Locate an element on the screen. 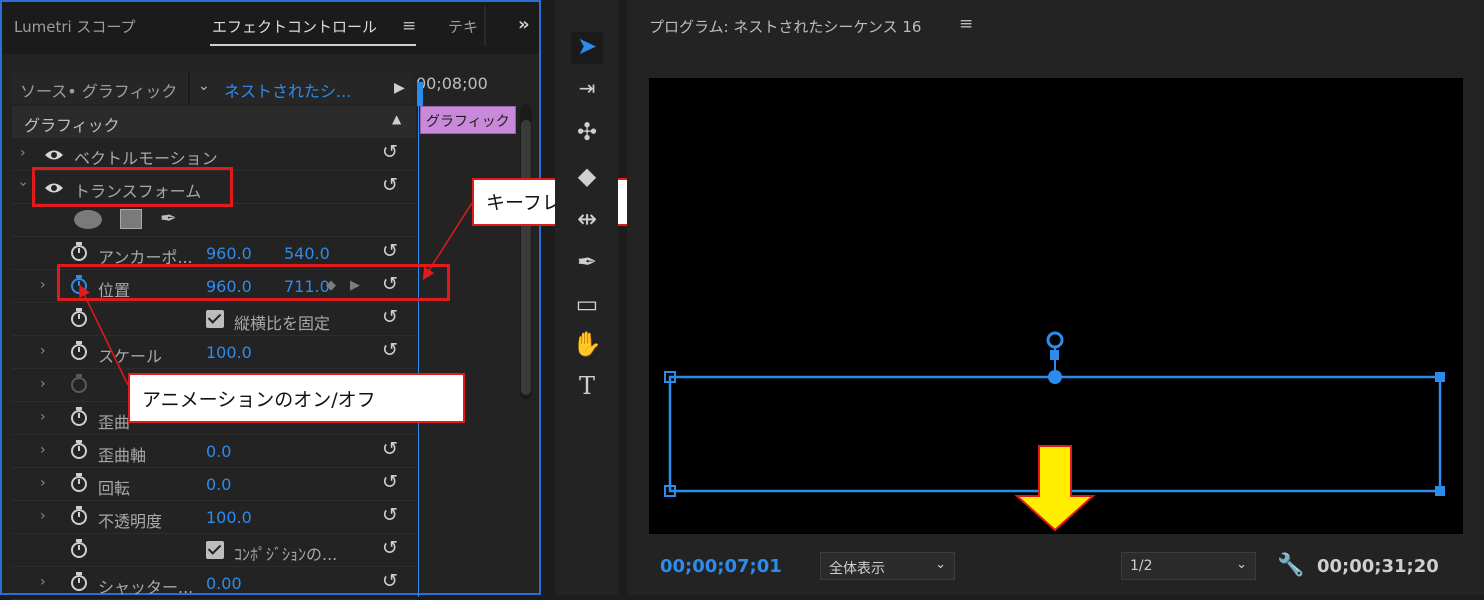  pen-mask-icon: ✒ is located at coordinates (168, 218).